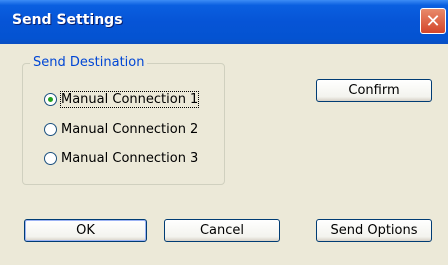 The width and height of the screenshot is (448, 265). What do you see at coordinates (89, 63) in the screenshot?
I see `group-label: Send Destination` at bounding box center [89, 63].